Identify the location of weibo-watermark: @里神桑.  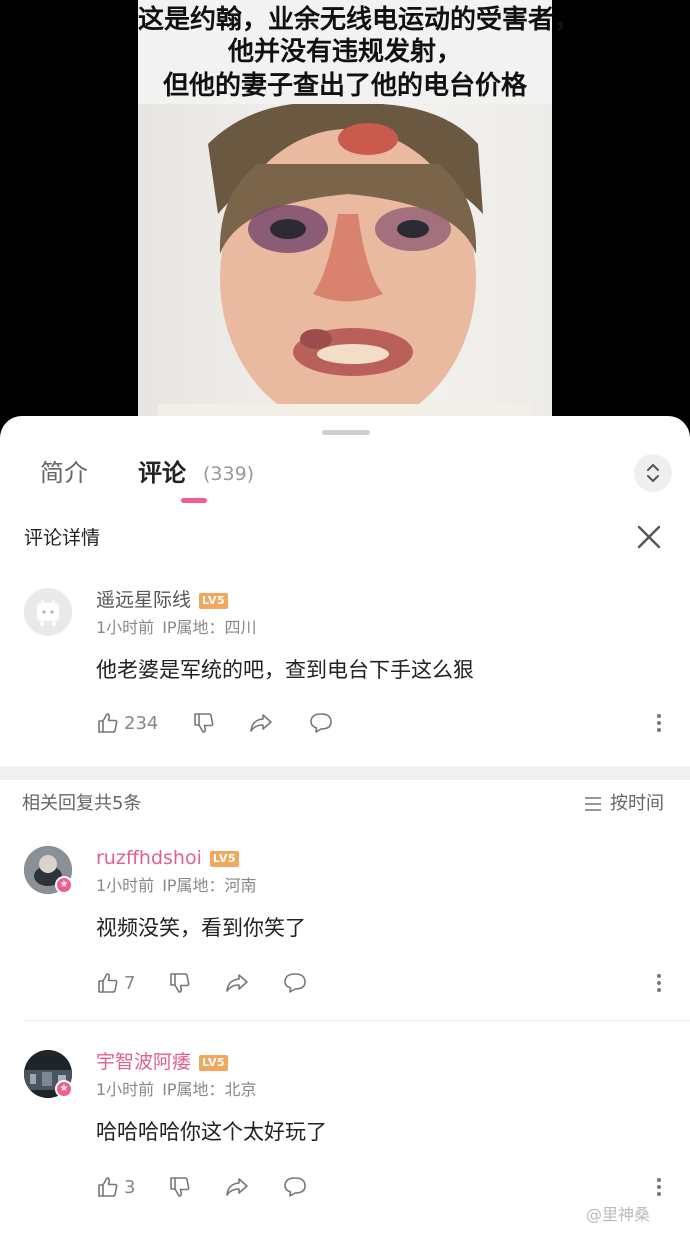
(618, 1214).